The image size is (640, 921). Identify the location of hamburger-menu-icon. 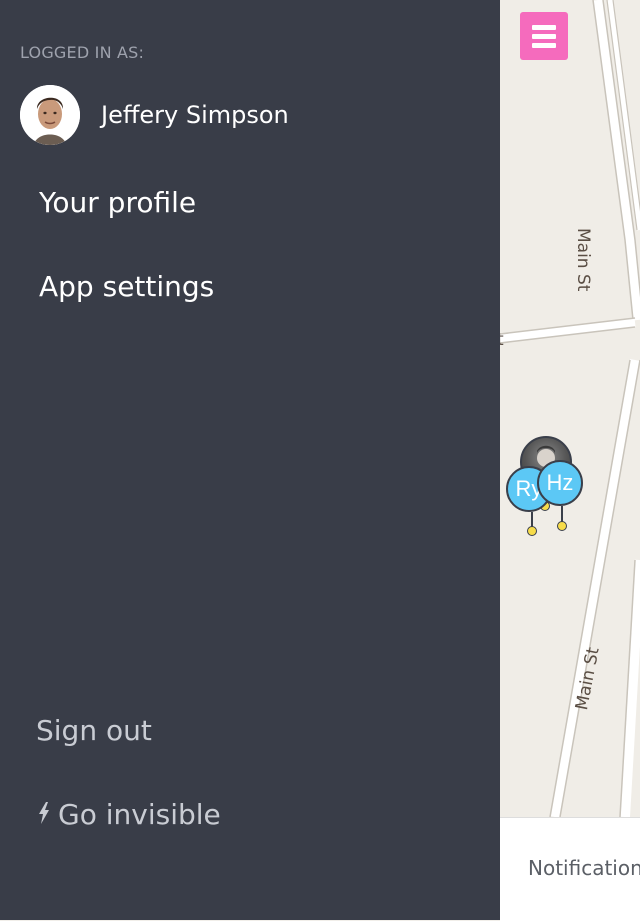
(544, 36).